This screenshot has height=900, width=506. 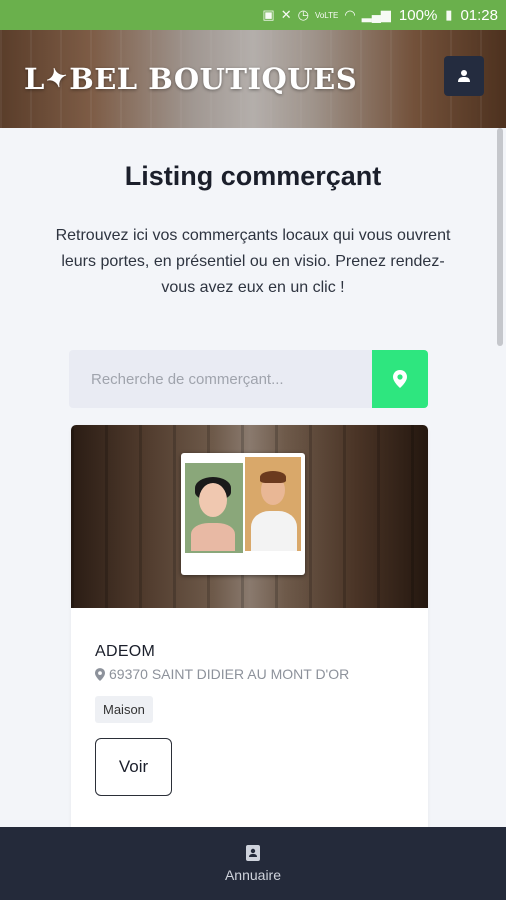 What do you see at coordinates (213, 79) in the screenshot?
I see `logo-text-part2: BEL BOUTIQUES` at bounding box center [213, 79].